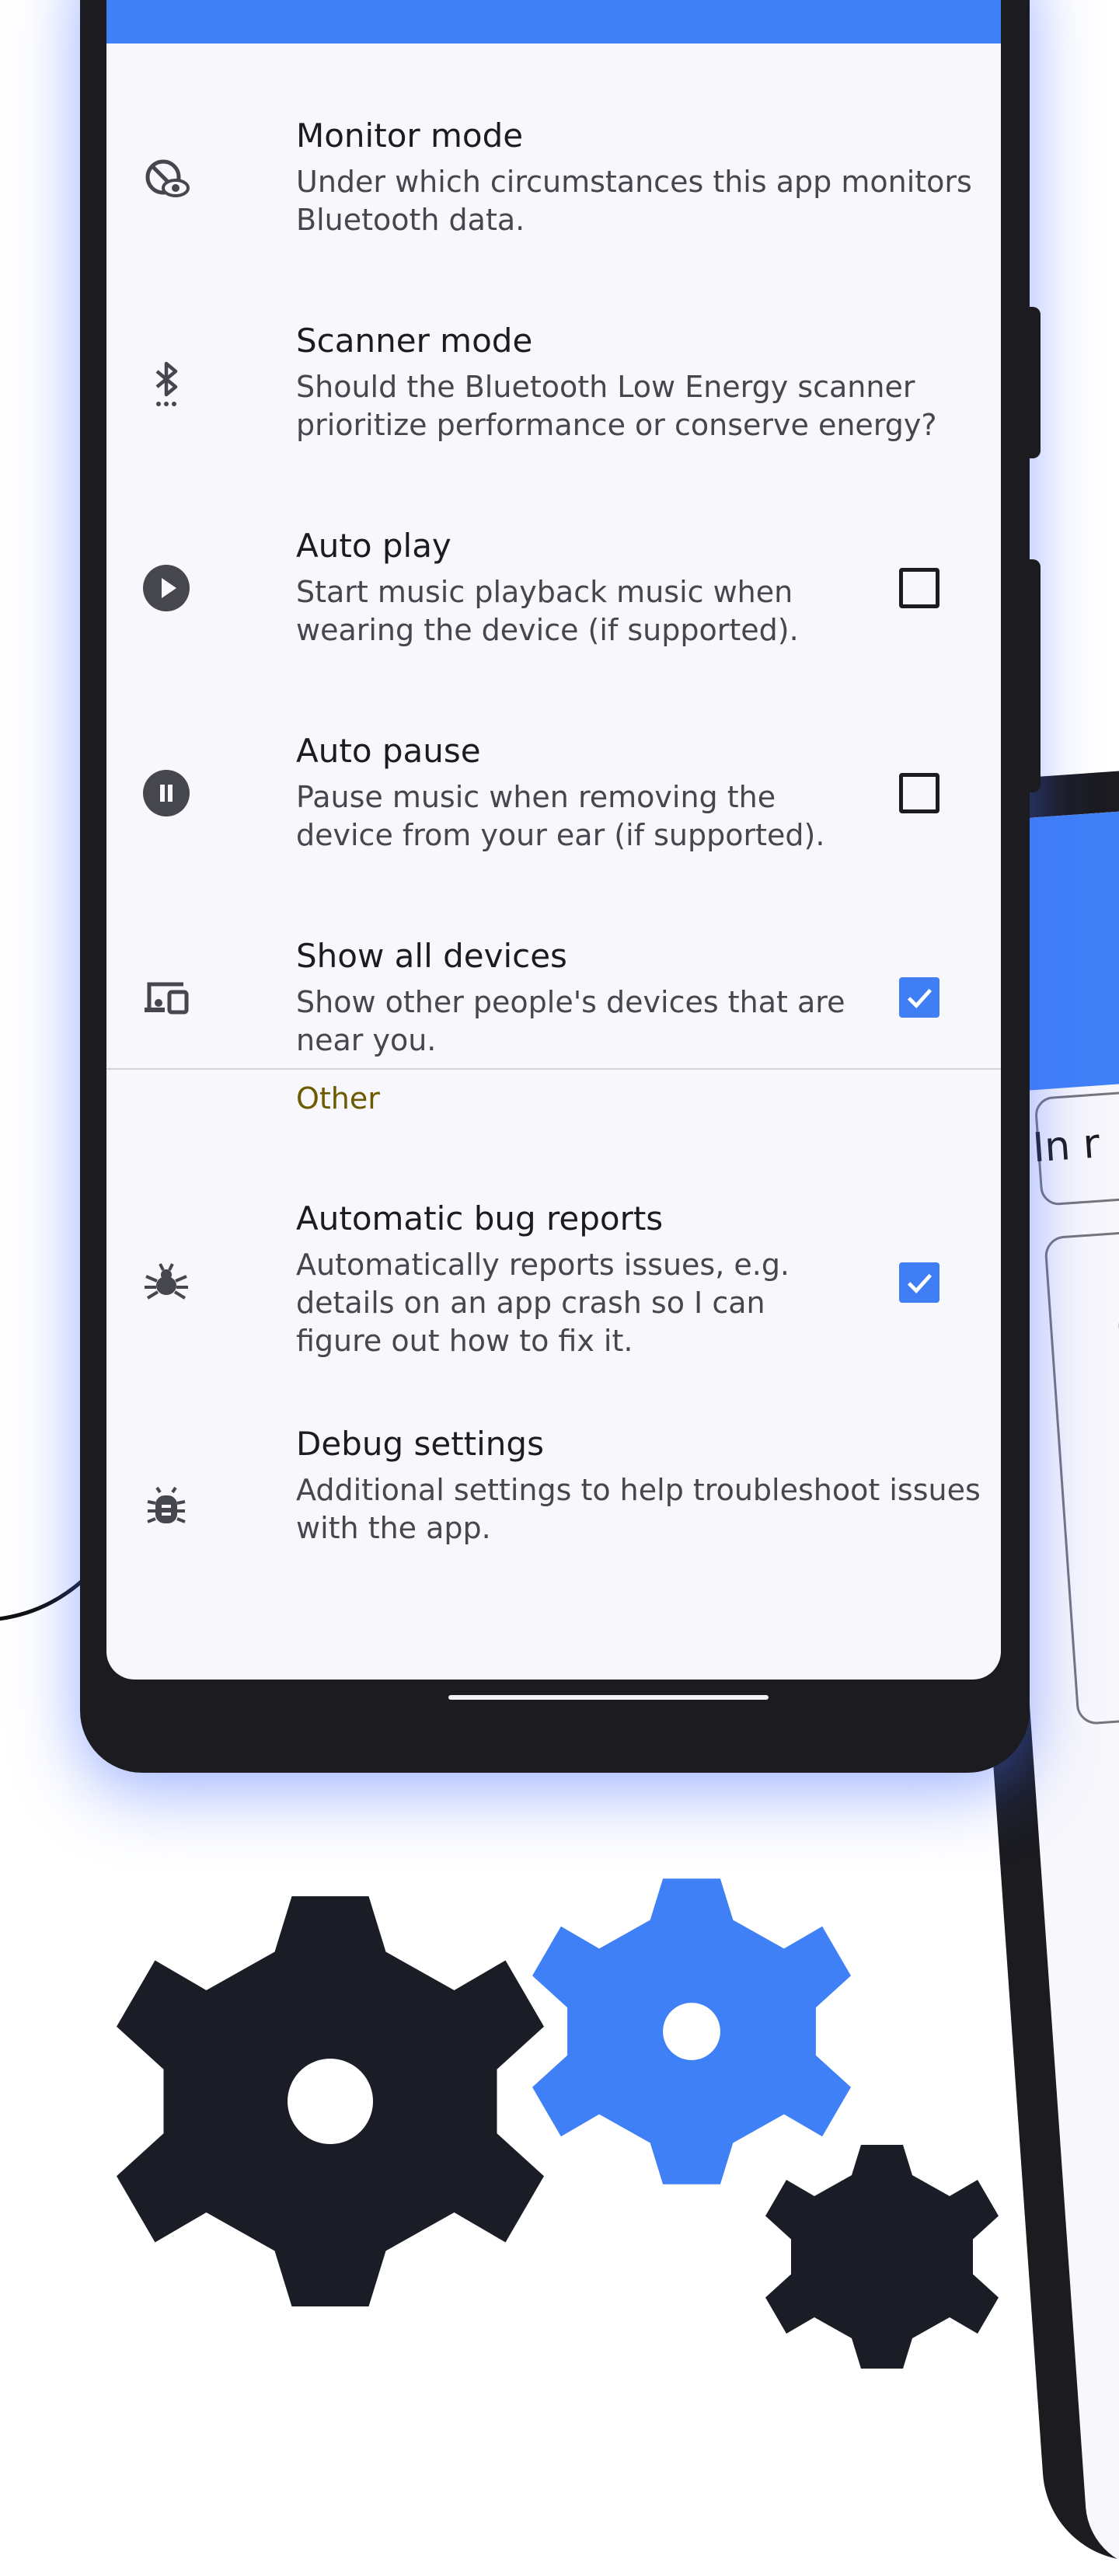 The image size is (1119, 2576). Describe the element at coordinates (1035, 676) in the screenshot. I see `side-button-lower` at that location.